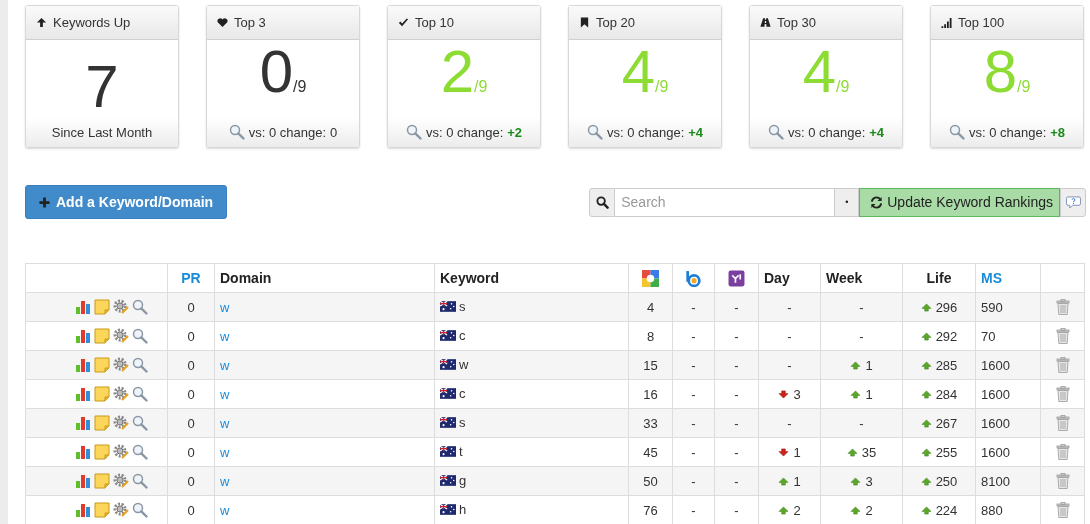 The image size is (1090, 524). I want to click on keyword-text: c, so click(462, 335).